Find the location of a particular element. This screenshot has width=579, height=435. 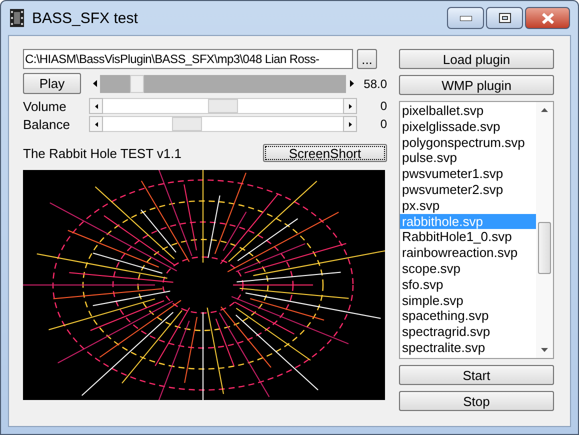

minimize-icon is located at coordinates (466, 18).